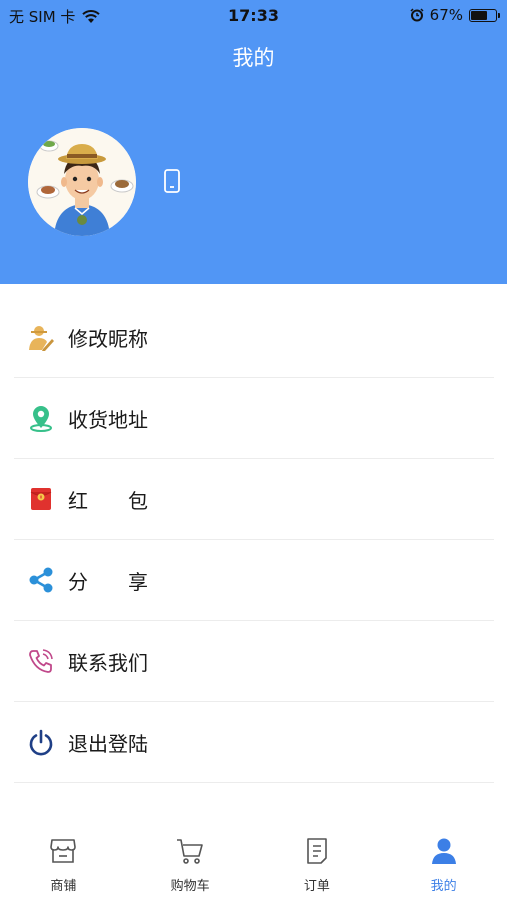 This screenshot has height=900, width=507. What do you see at coordinates (253, 58) in the screenshot?
I see `page-title: 我的` at bounding box center [253, 58].